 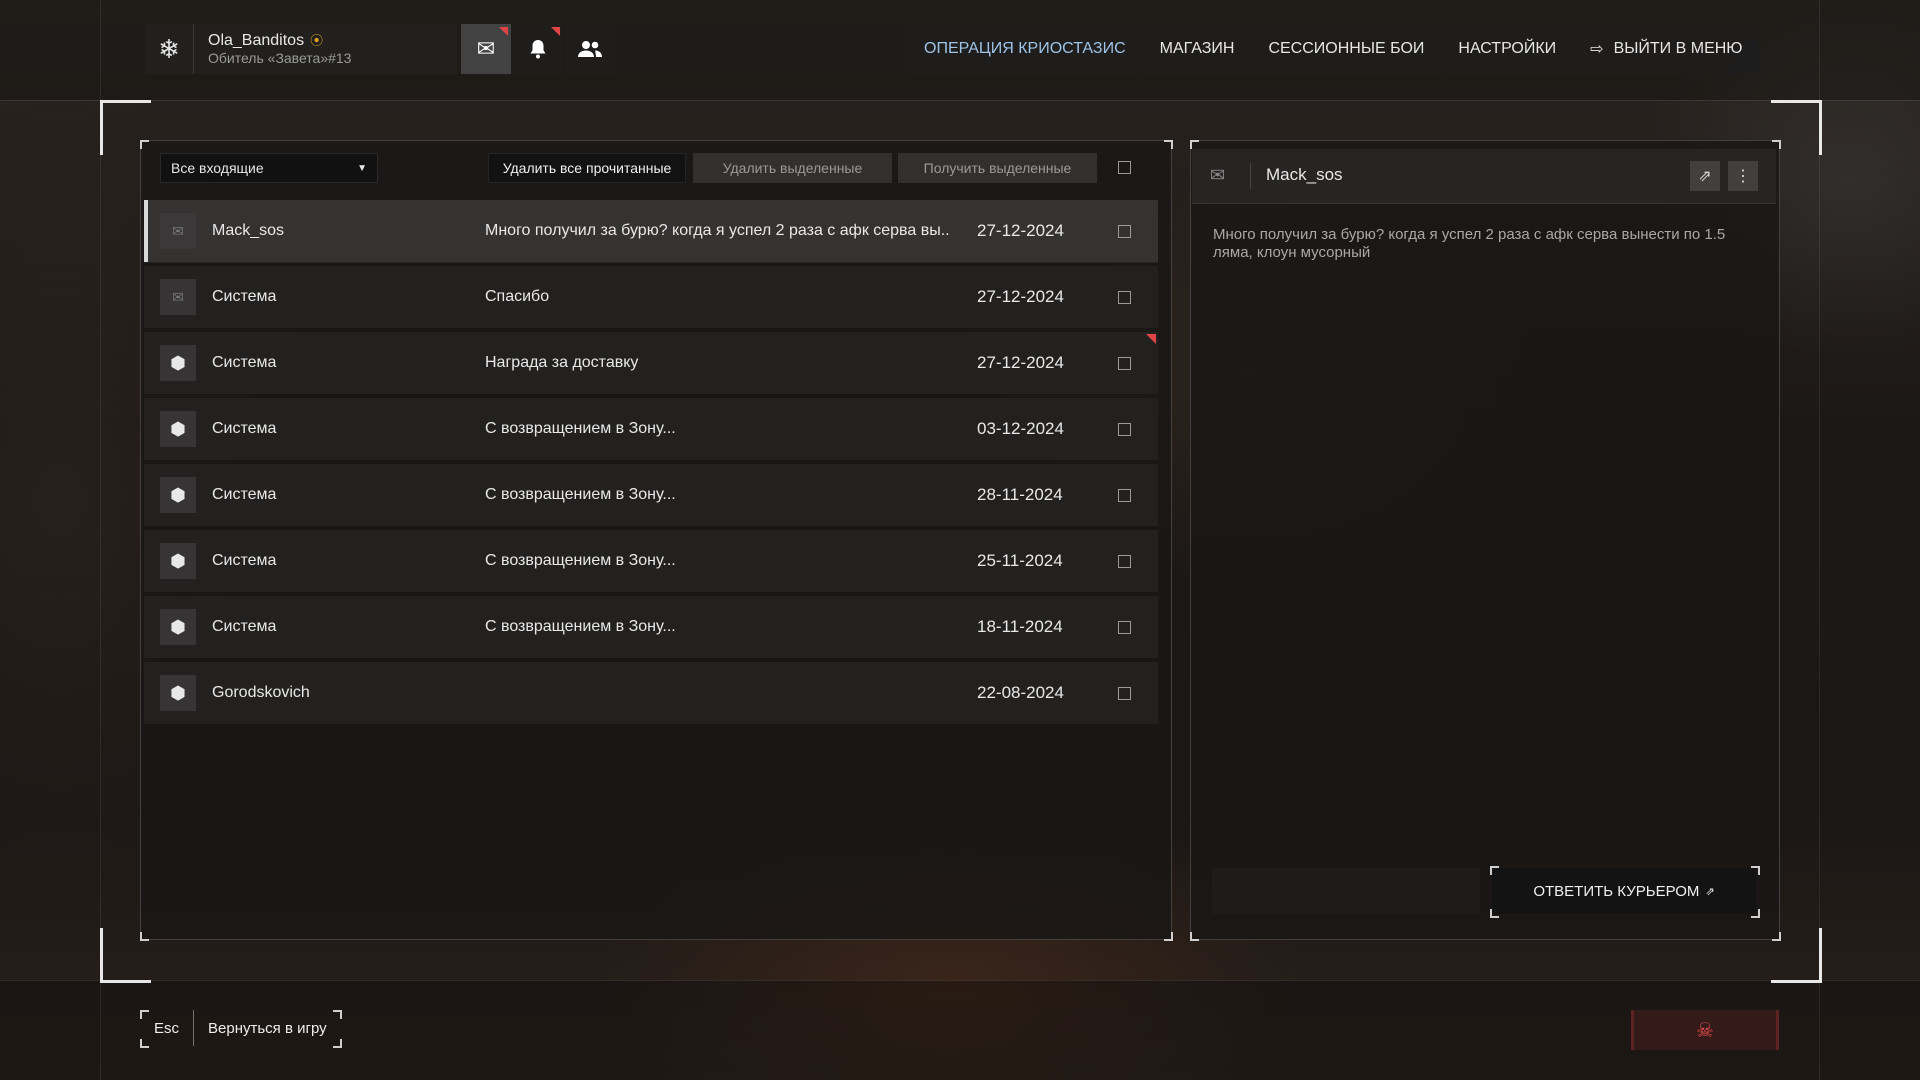 I want to click on profile-card: ❄ Ola_Banditos ⦿ Обитель «Завета»#13, so click(x=301, y=49).